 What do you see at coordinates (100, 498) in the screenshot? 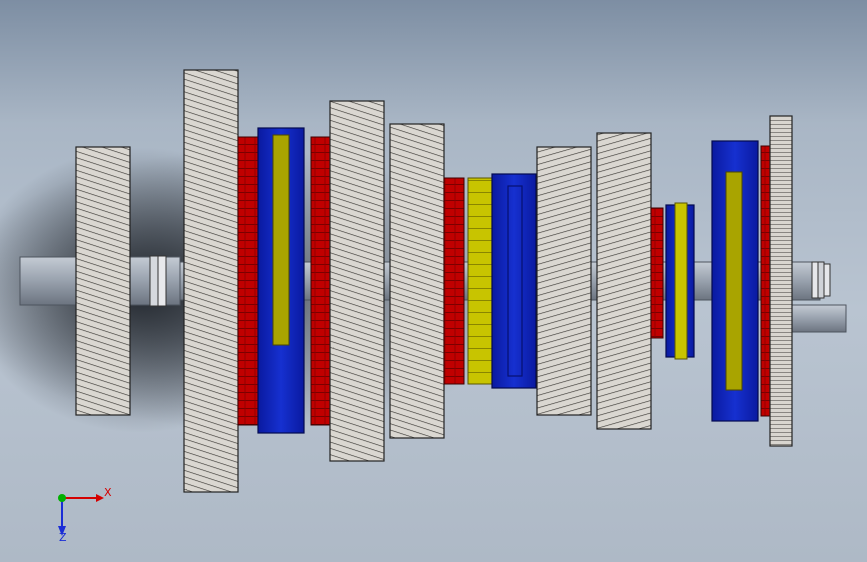
I see `x-axis-arrowhead` at bounding box center [100, 498].